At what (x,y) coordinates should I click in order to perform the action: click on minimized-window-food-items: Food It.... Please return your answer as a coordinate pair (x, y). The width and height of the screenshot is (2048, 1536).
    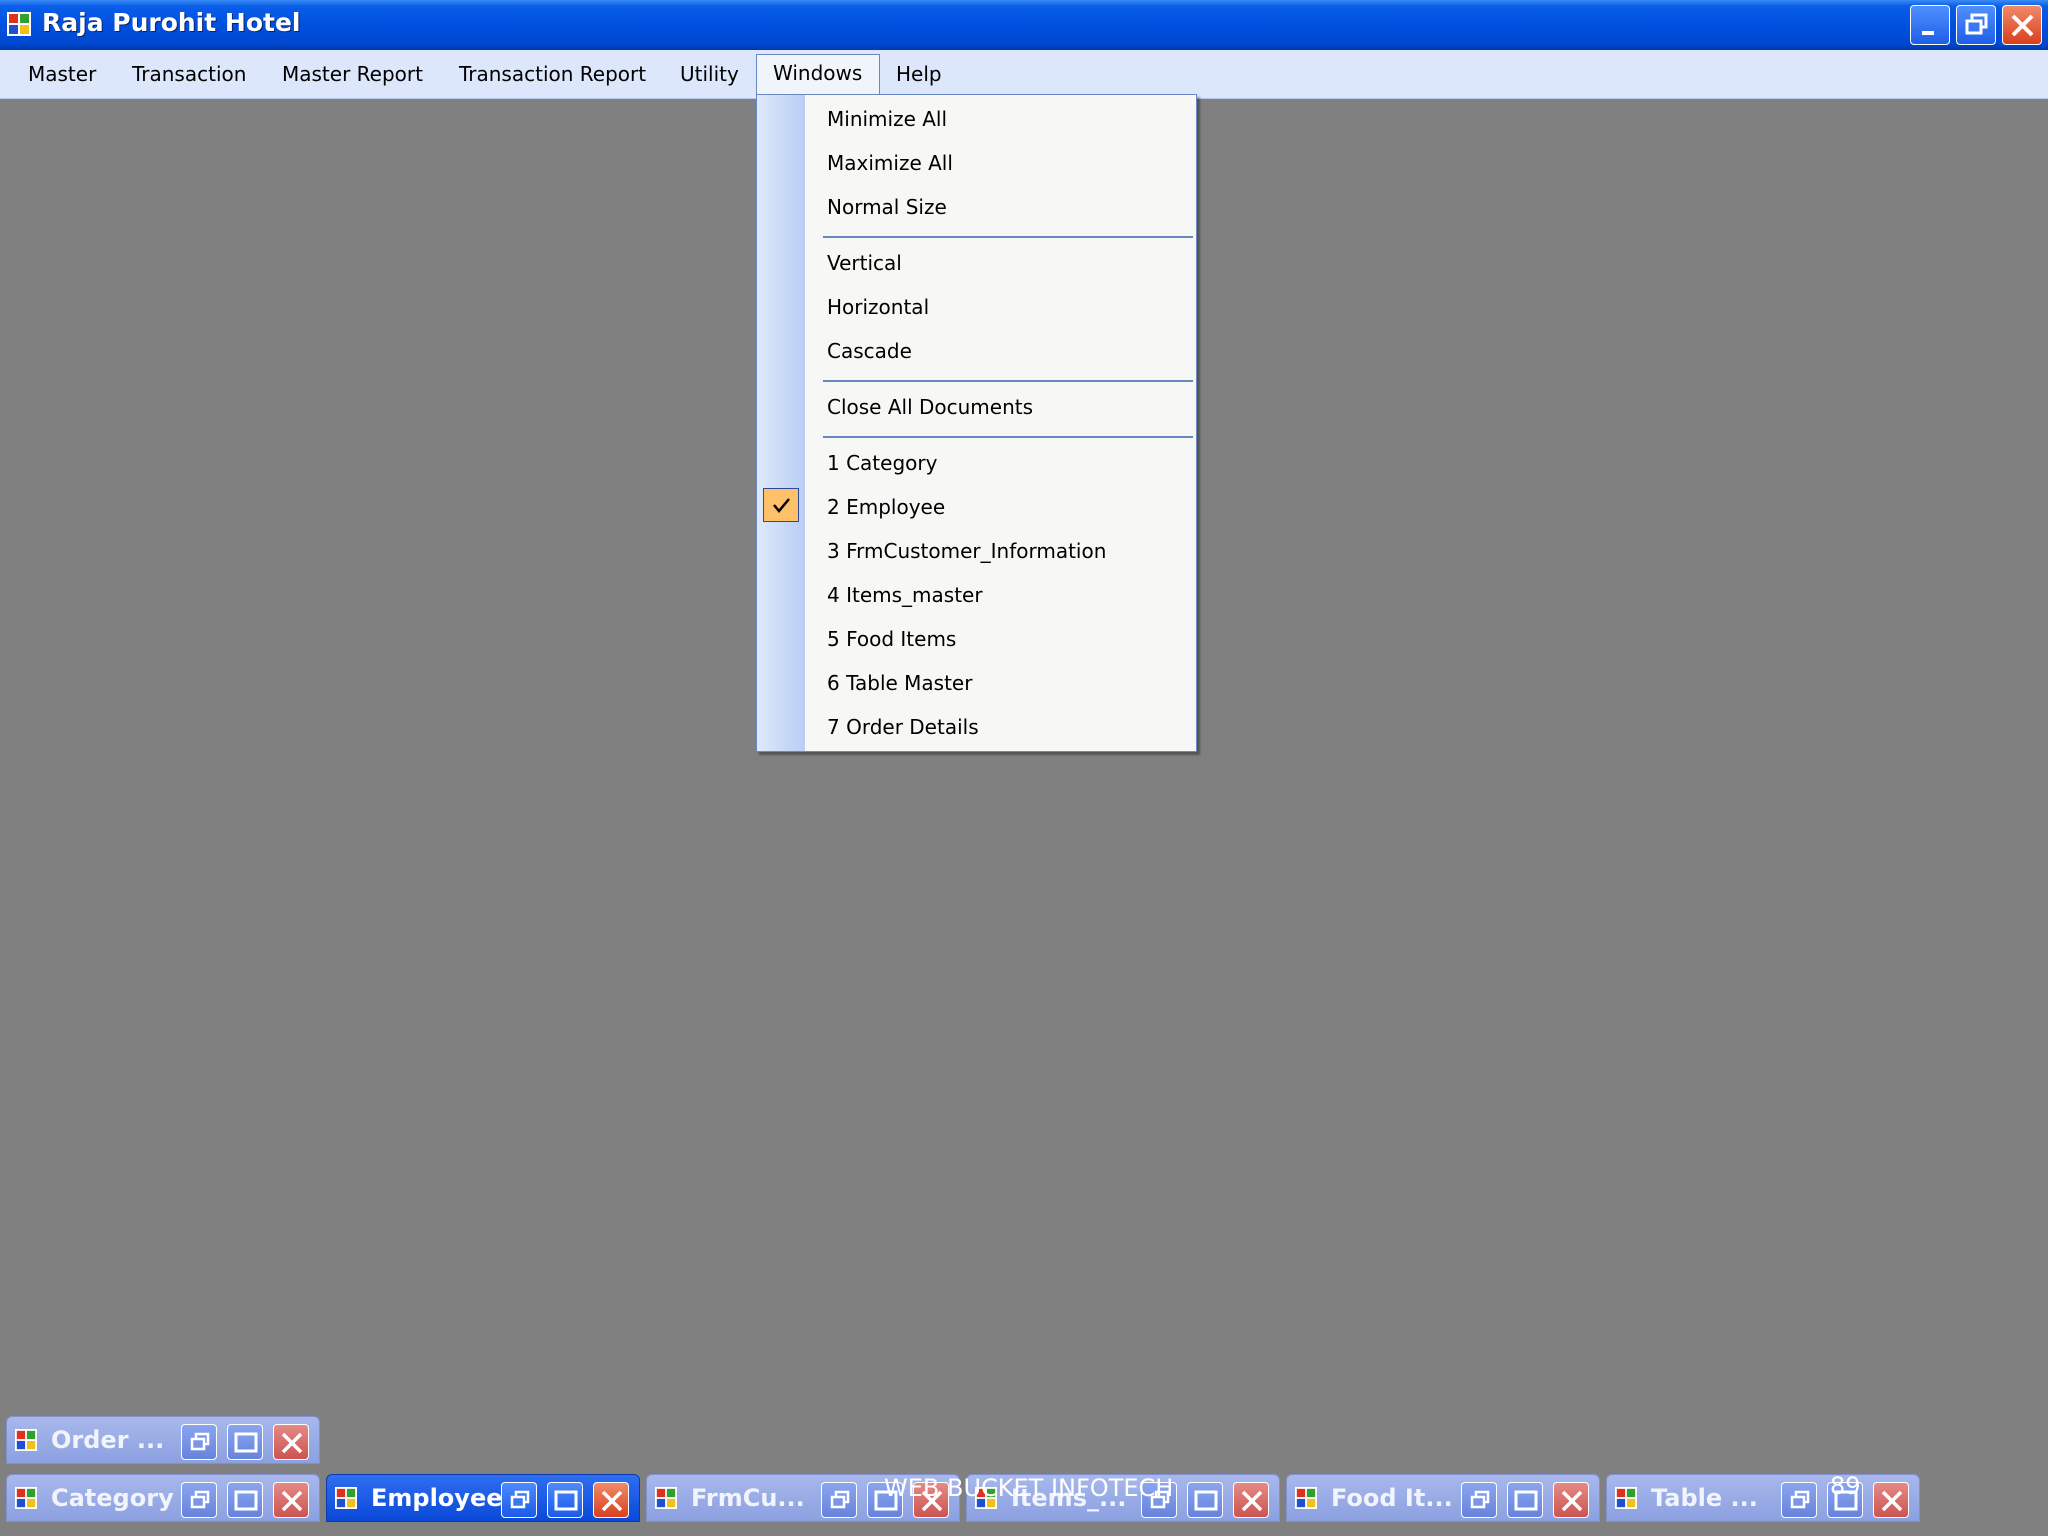
    Looking at the image, I should click on (1443, 1498).